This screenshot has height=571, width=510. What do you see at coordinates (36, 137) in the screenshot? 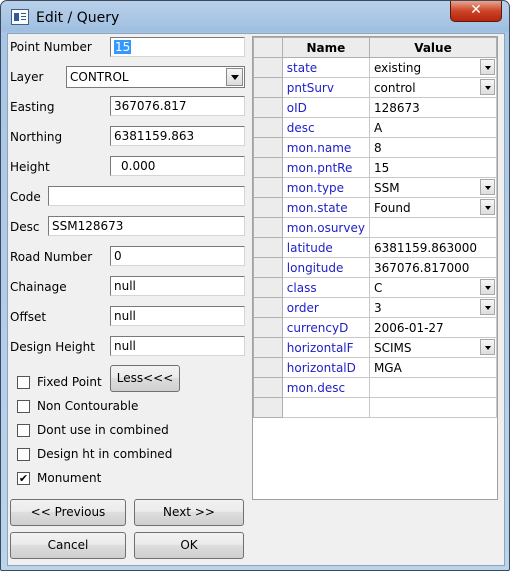
I see `northing-label: Northing` at bounding box center [36, 137].